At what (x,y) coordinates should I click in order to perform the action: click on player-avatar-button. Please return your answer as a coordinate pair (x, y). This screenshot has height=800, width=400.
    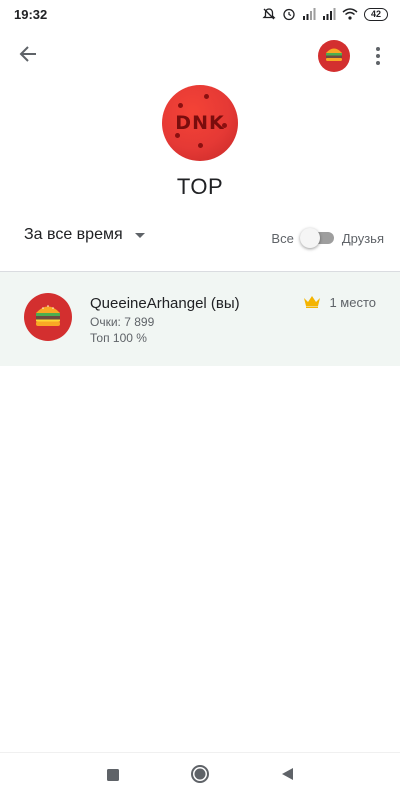
    Looking at the image, I should click on (334, 56).